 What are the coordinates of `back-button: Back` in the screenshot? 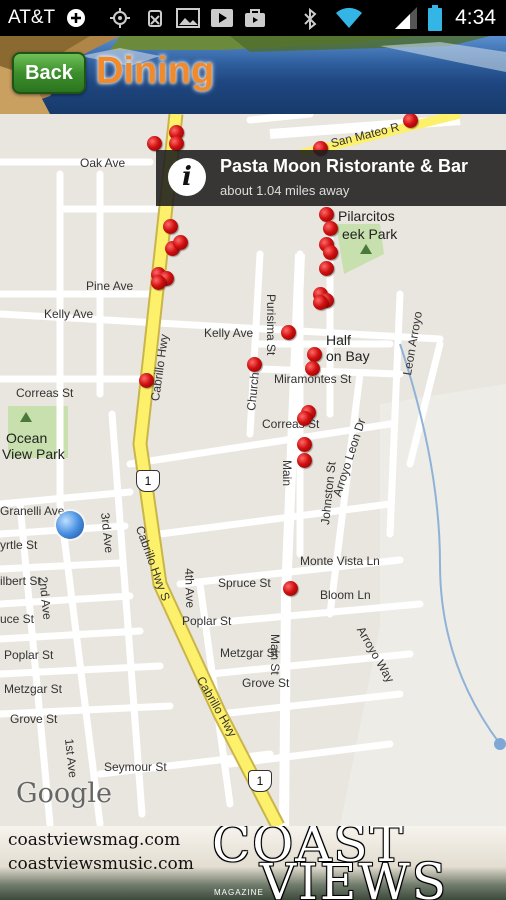 It's located at (49, 73).